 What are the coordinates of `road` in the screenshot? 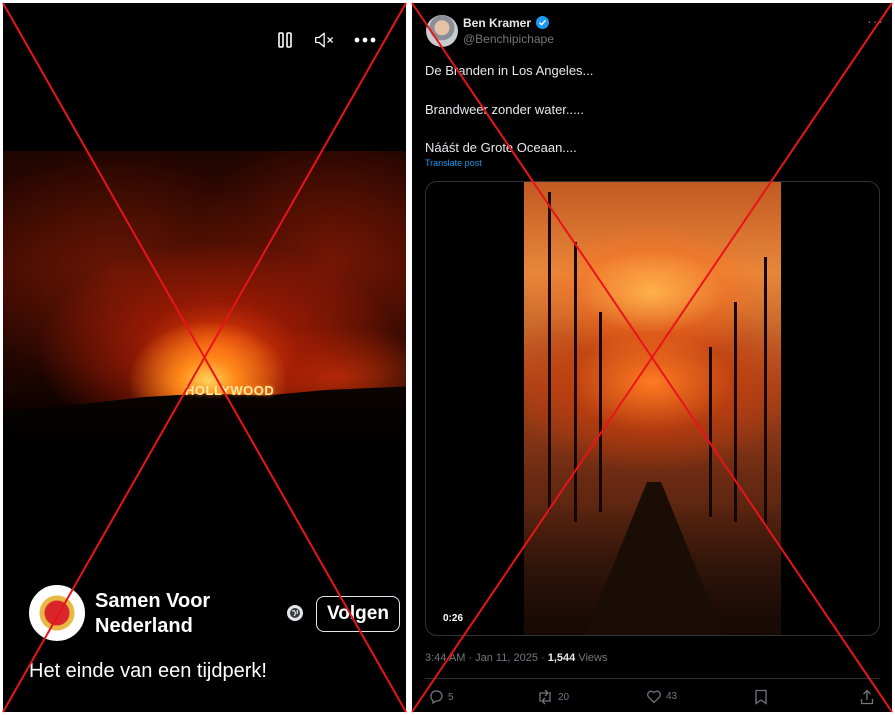 It's located at (654, 558).